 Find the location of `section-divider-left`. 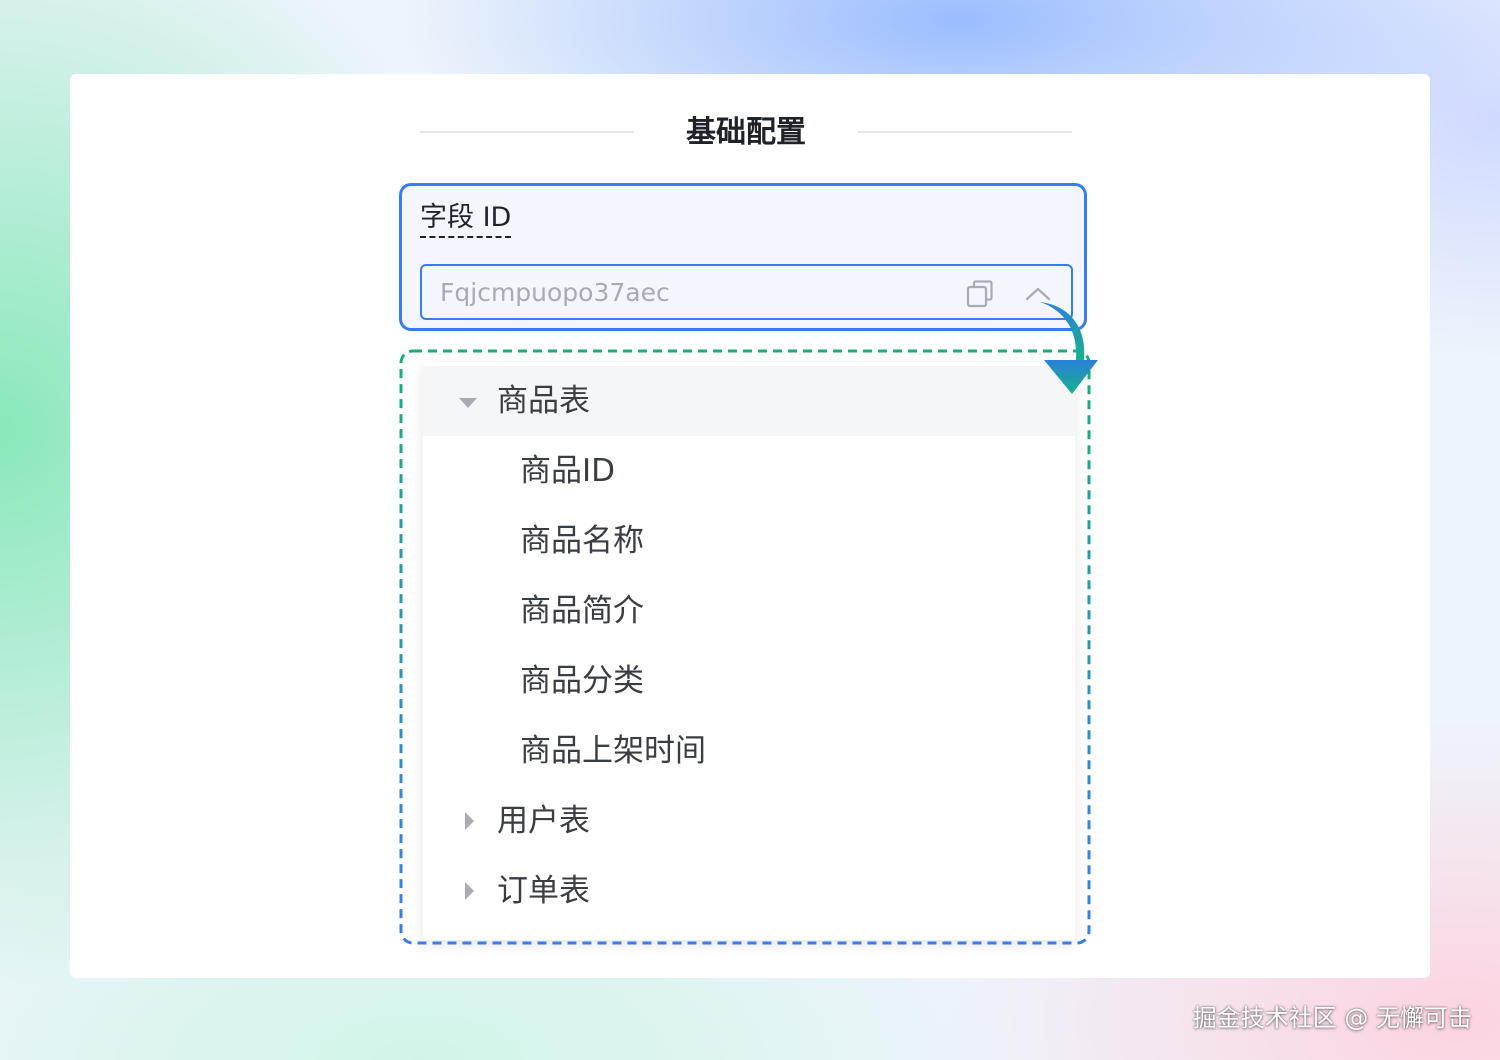

section-divider-left is located at coordinates (527, 132).